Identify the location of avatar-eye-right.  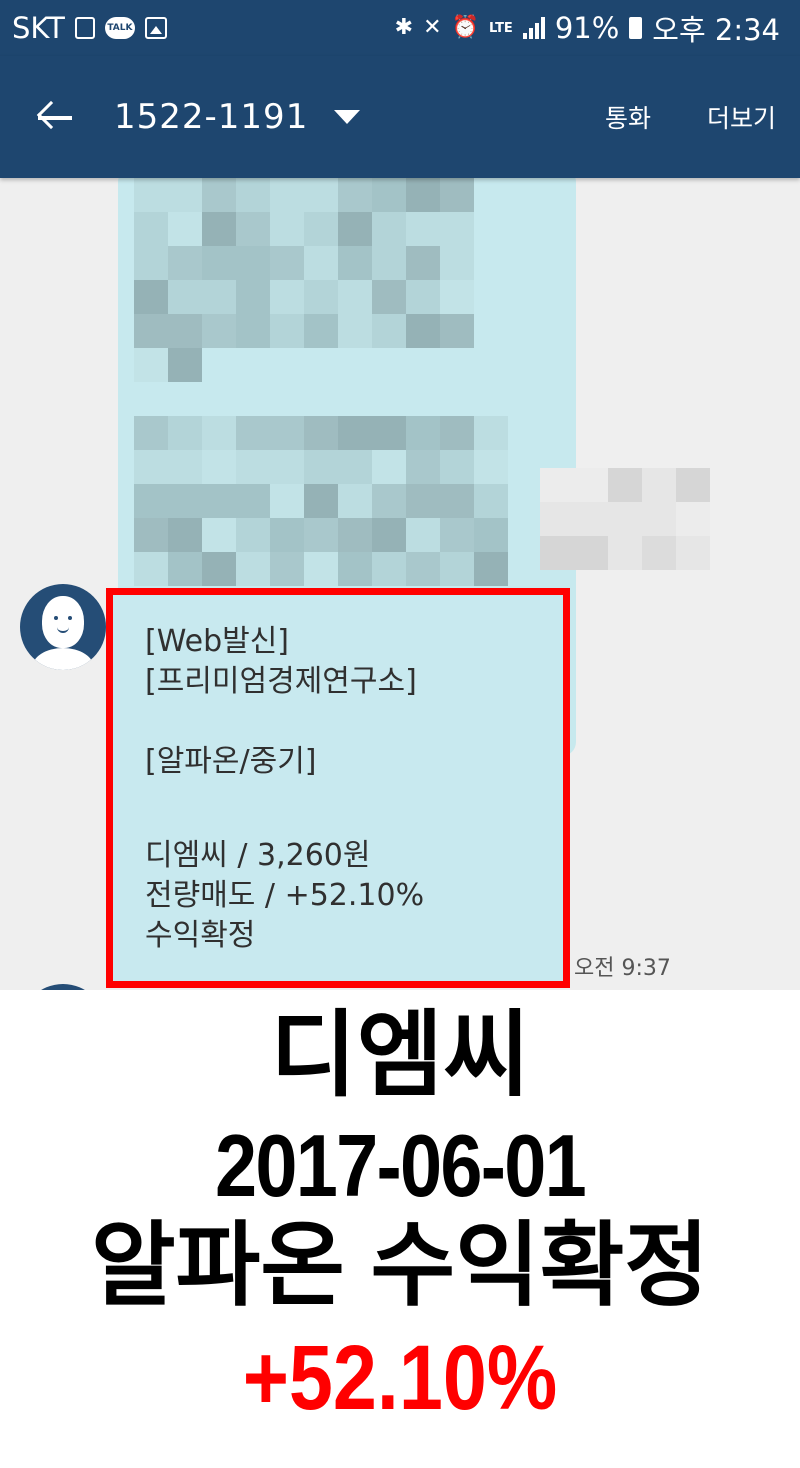
(70, 618).